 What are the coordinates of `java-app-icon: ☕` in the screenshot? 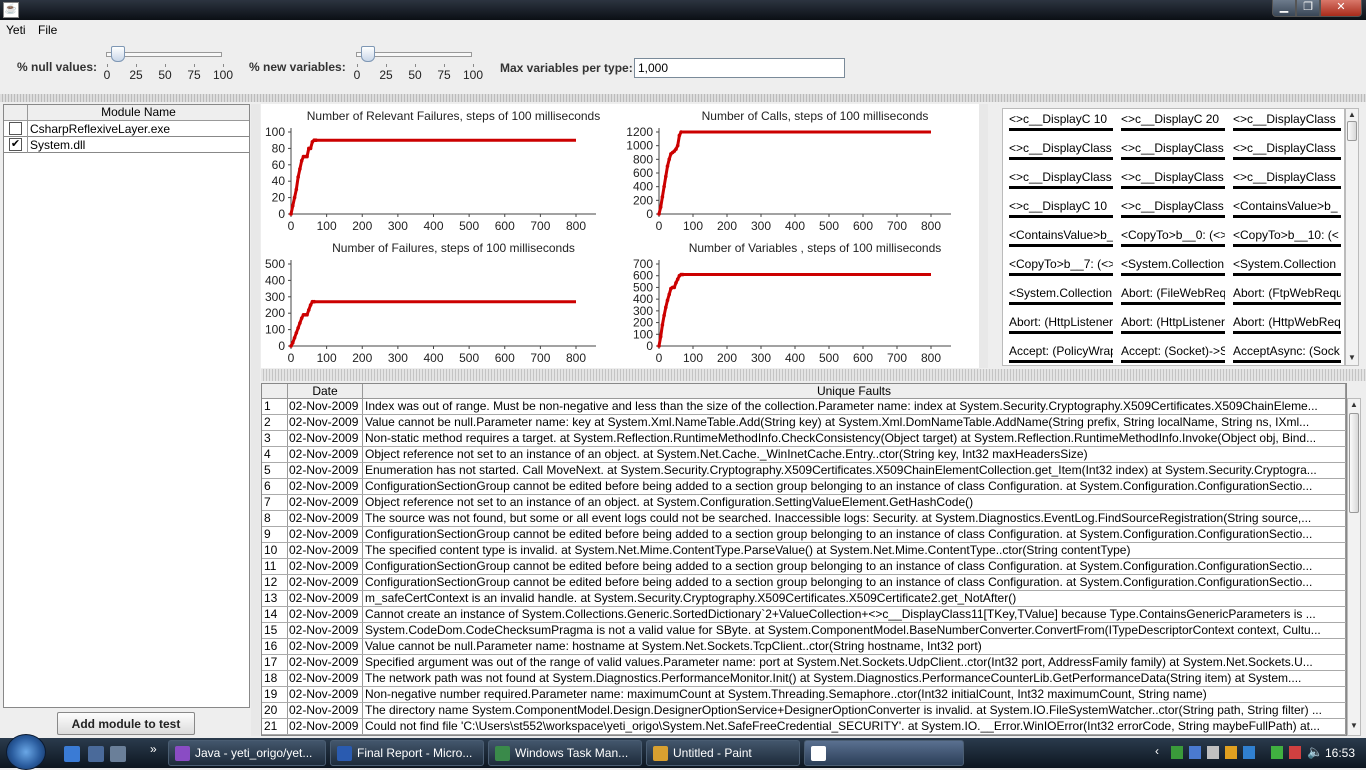 It's located at (11, 10).